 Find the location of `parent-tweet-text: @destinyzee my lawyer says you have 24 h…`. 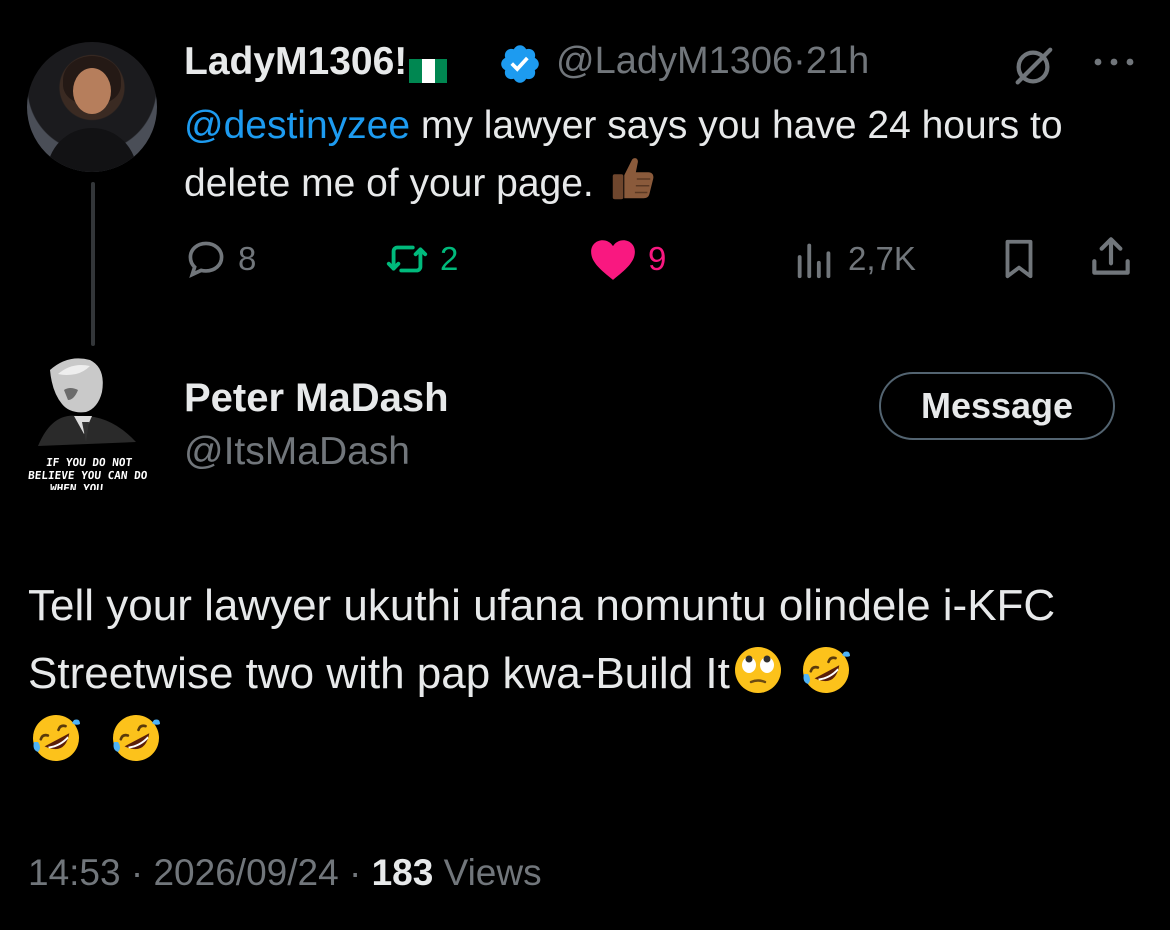

parent-tweet-text: @destinyzee my lawyer says you have 24 h… is located at coordinates (664, 155).